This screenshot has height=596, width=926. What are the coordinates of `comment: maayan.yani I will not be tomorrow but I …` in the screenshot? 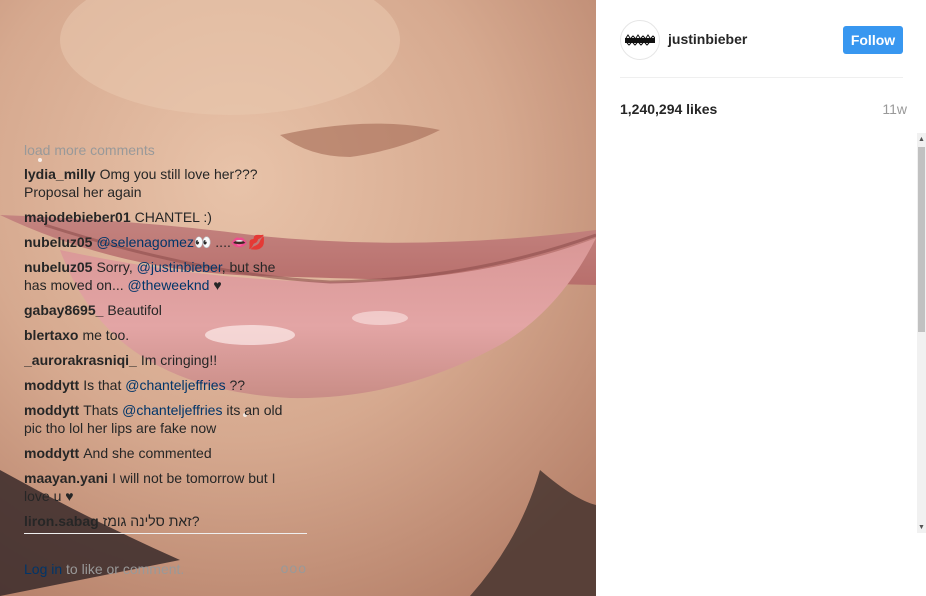 It's located at (161, 487).